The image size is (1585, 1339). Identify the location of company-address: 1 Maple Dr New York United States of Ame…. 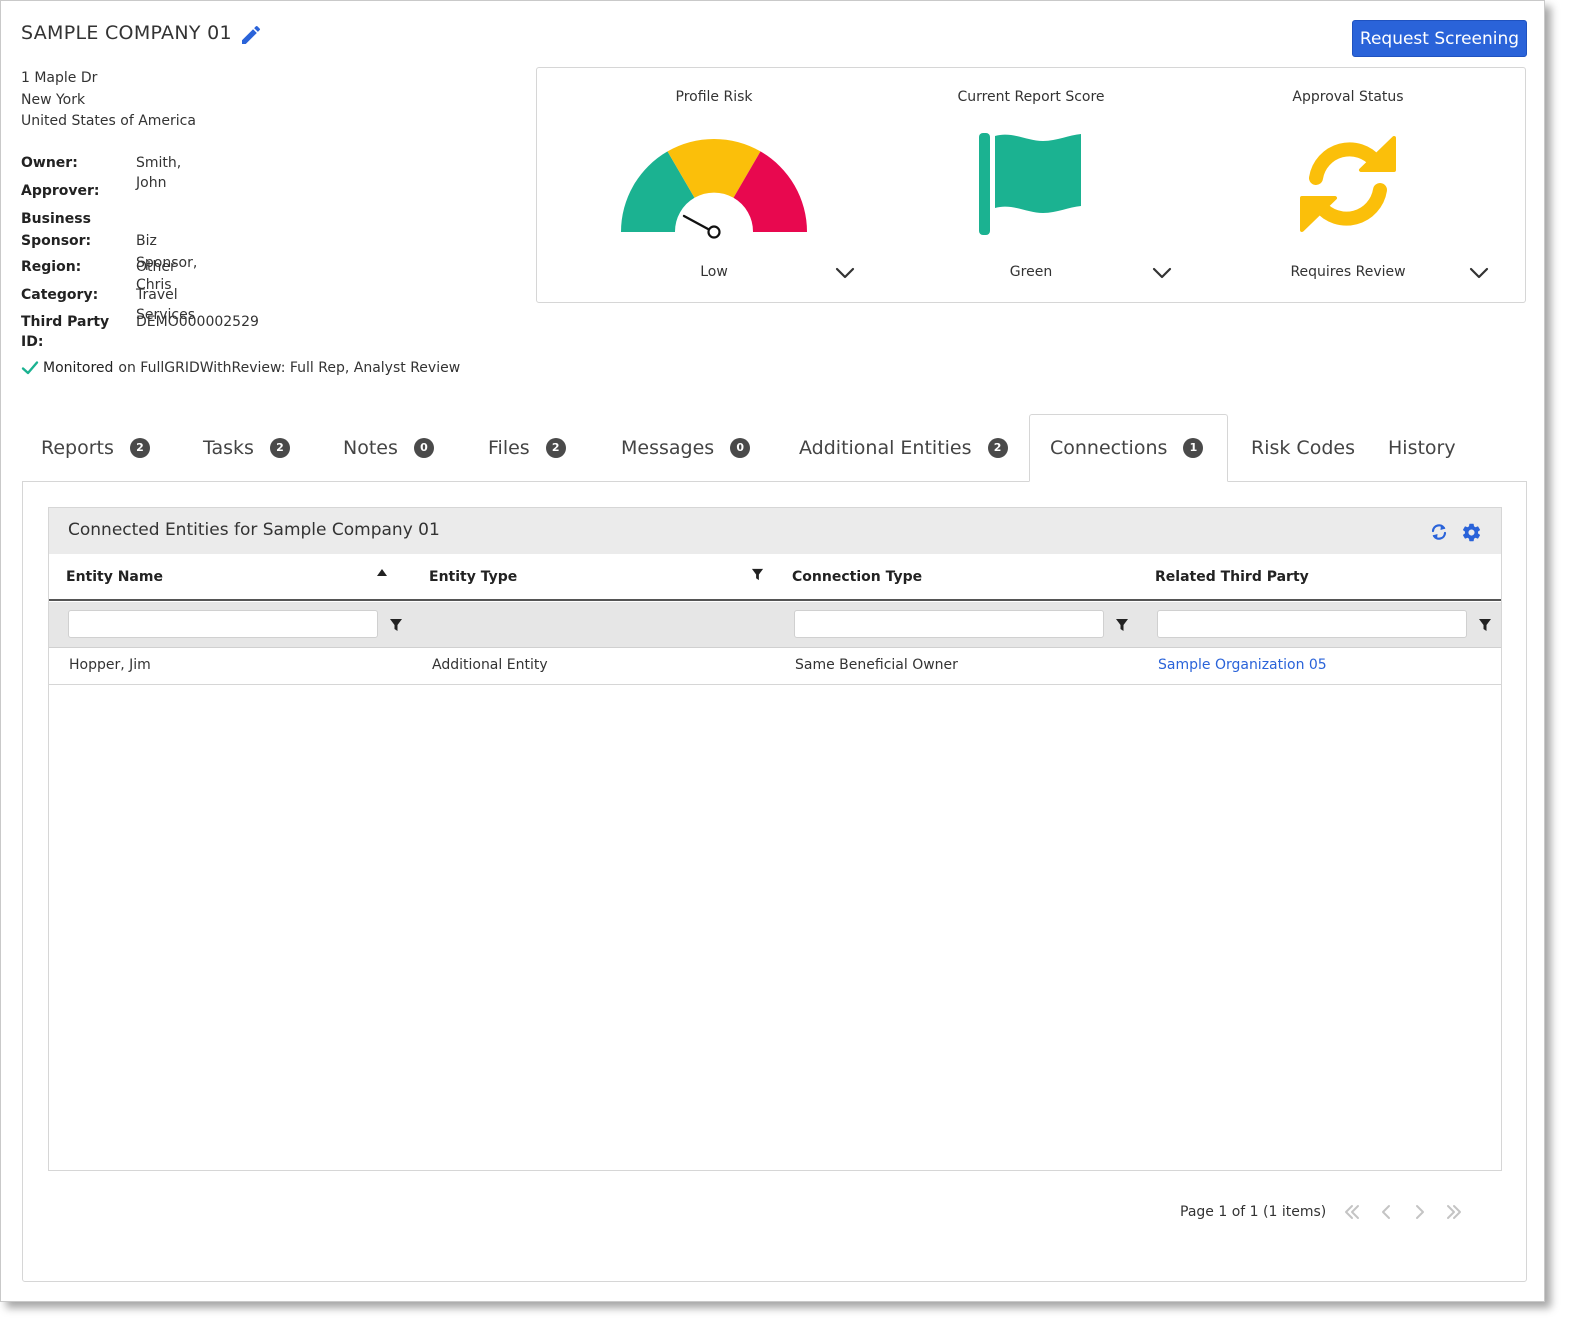
(108, 100).